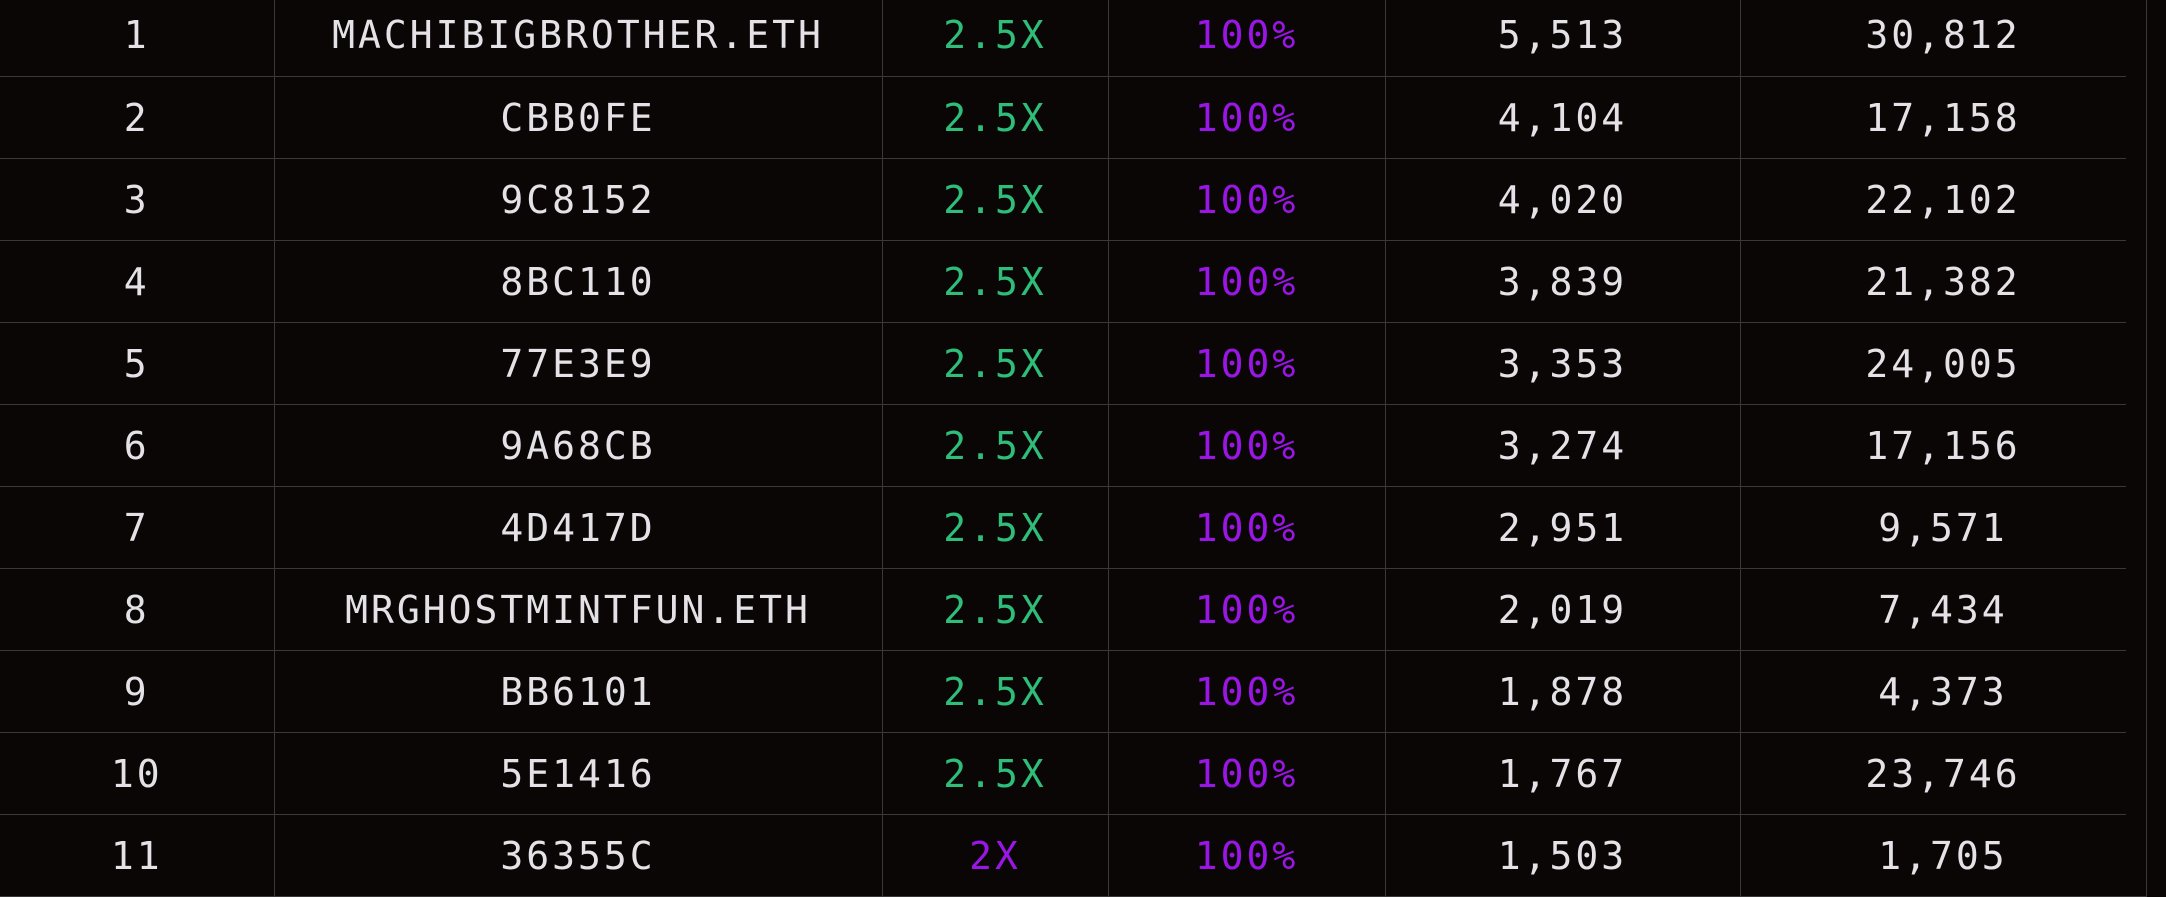 The height and width of the screenshot is (897, 2166). What do you see at coordinates (1563, 691) in the screenshot?
I see `points-cell: 1,878` at bounding box center [1563, 691].